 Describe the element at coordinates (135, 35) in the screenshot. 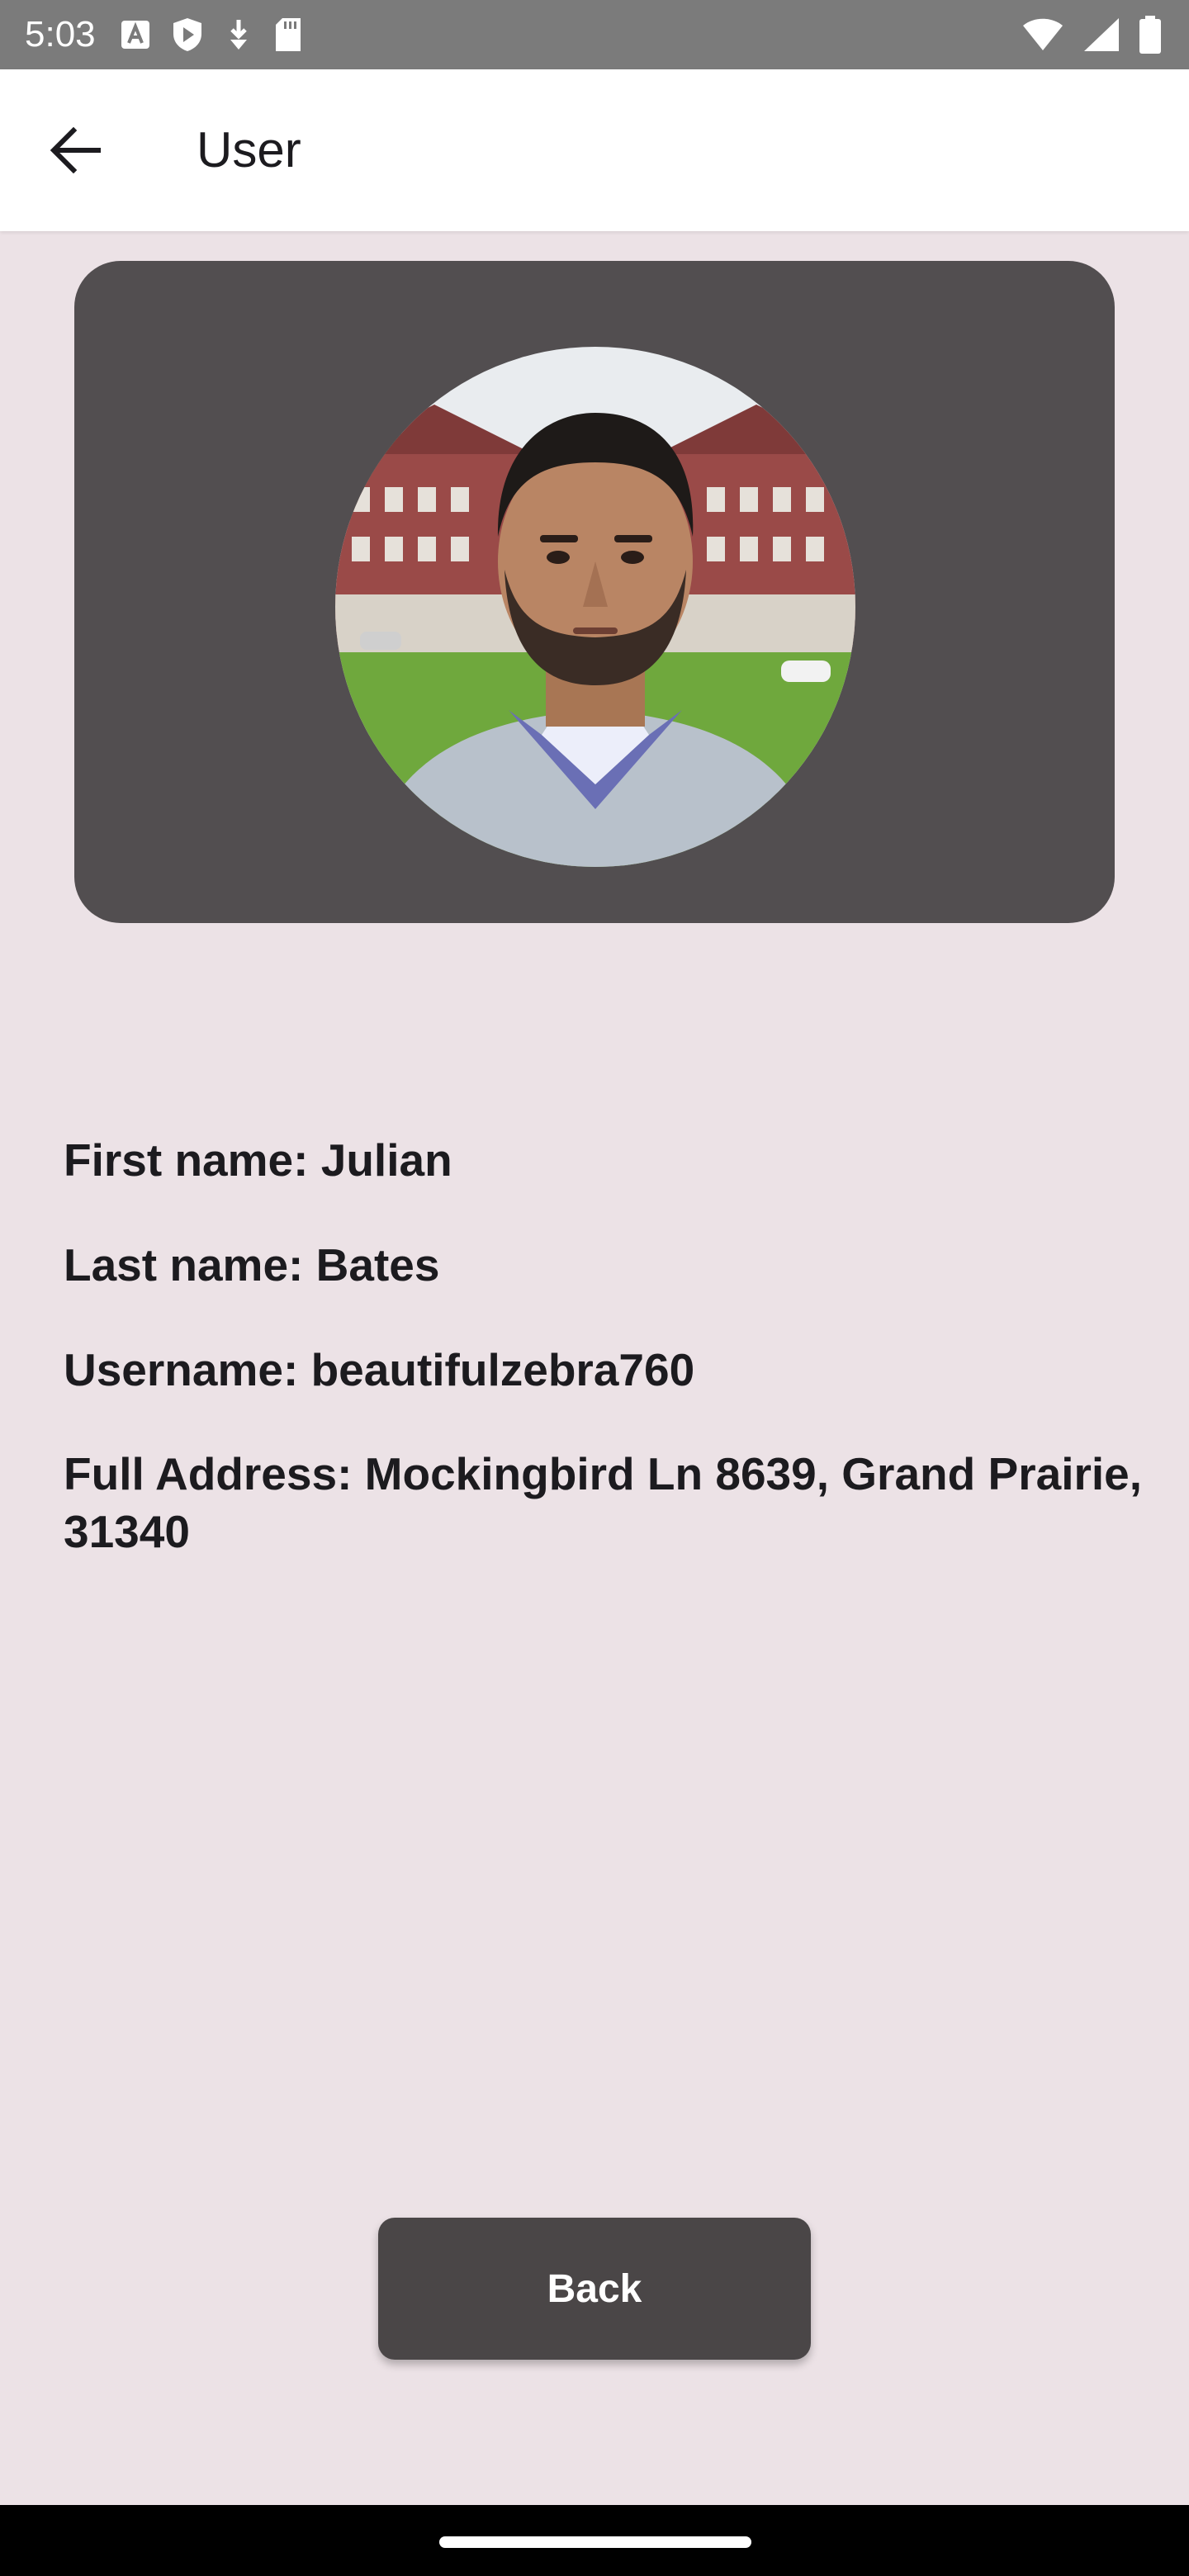

I see `text-a-icon` at that location.